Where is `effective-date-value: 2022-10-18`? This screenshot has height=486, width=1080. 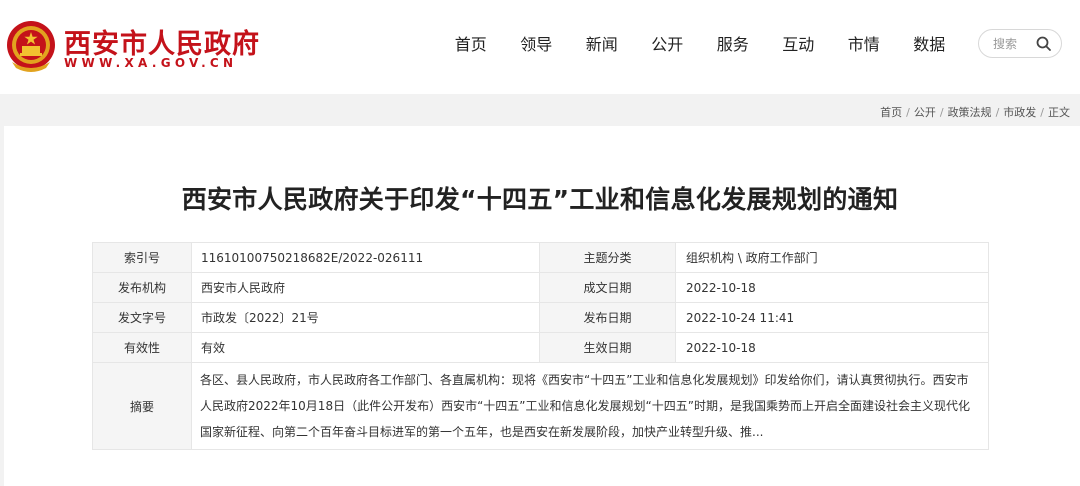 effective-date-value: 2022-10-18 is located at coordinates (832, 347).